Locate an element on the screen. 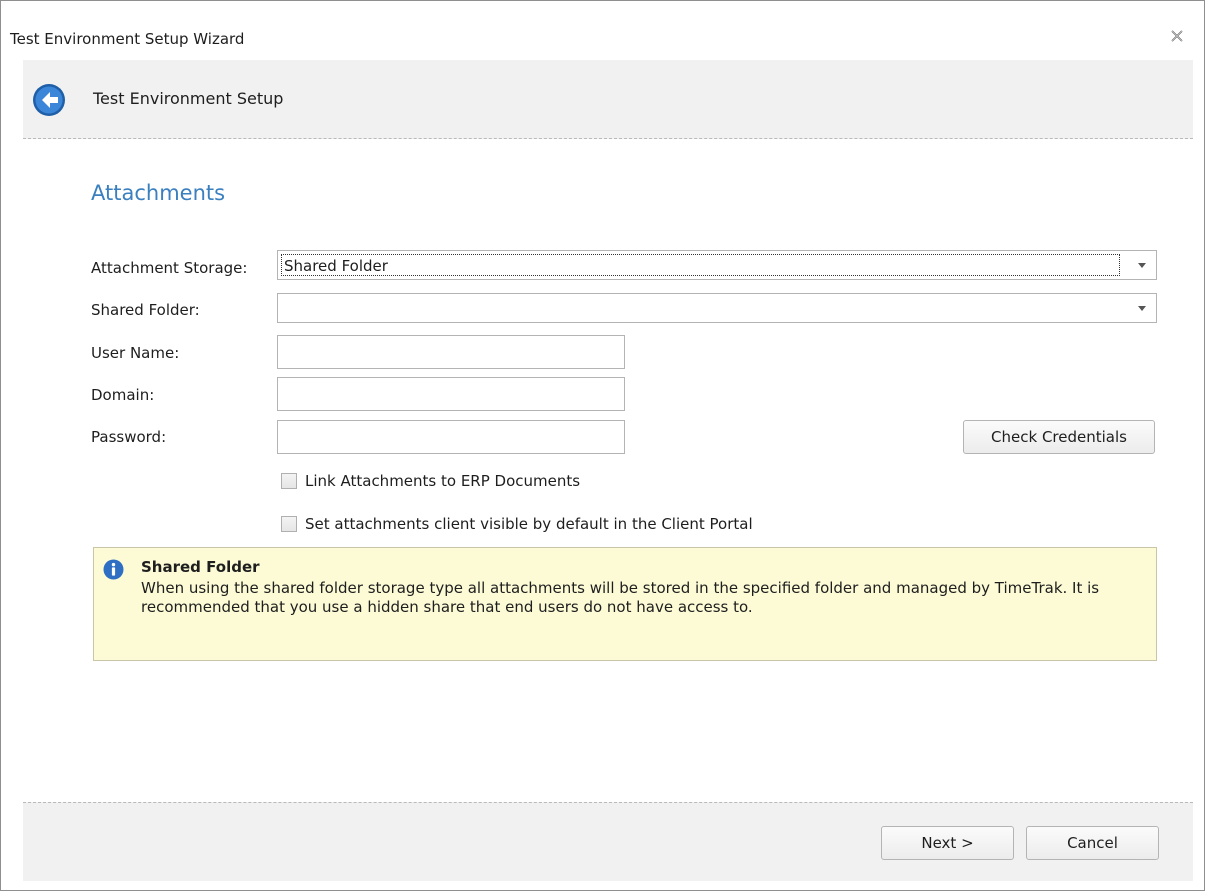  wizard-footer: Next > Cancel is located at coordinates (608, 841).